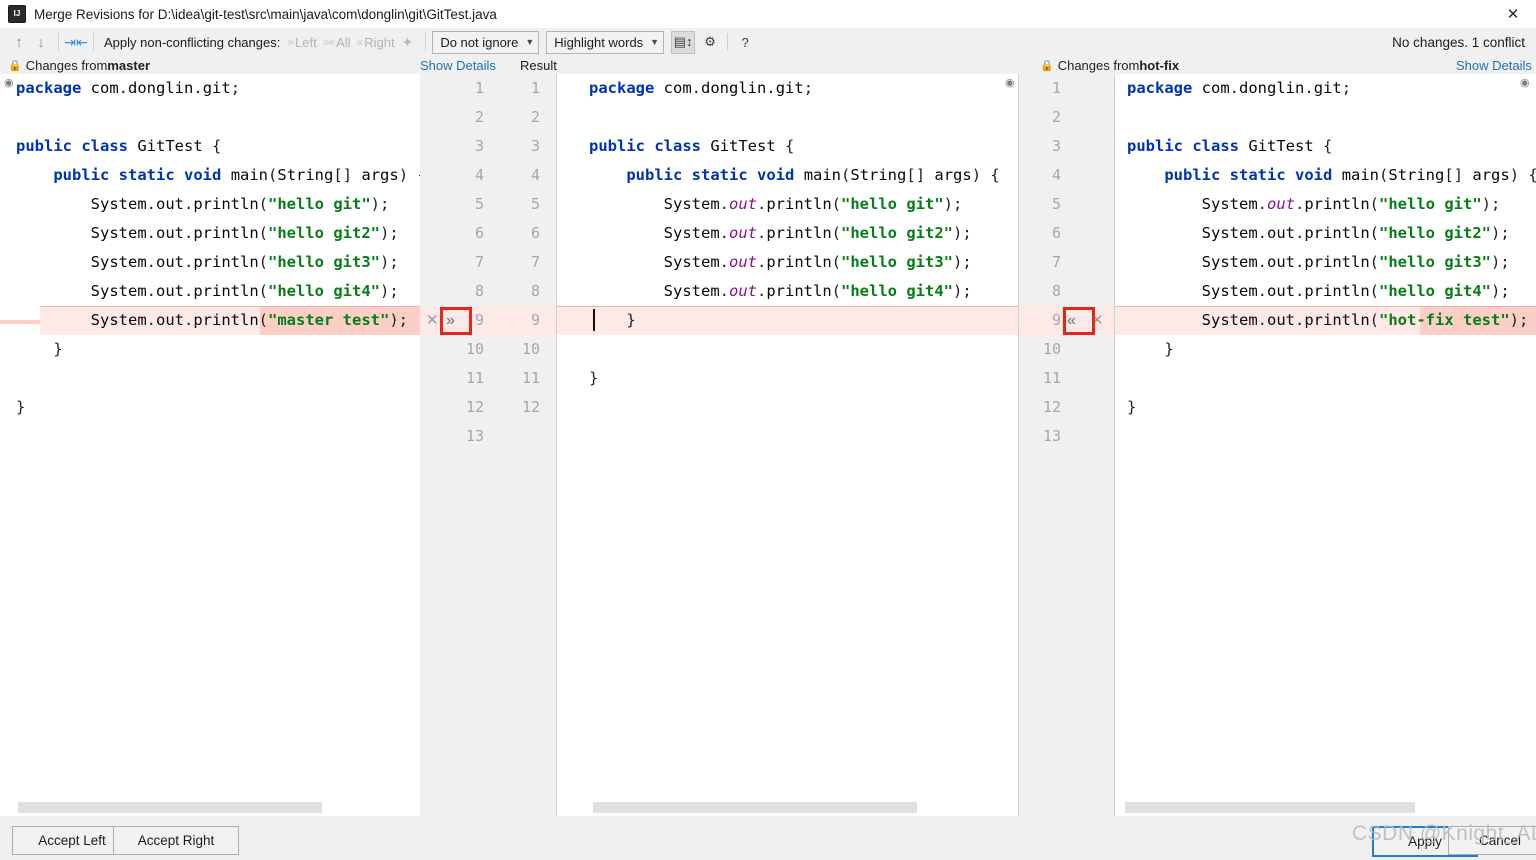  What do you see at coordinates (19, 42) in the screenshot?
I see `arrow-up-icon: ↑` at bounding box center [19, 42].